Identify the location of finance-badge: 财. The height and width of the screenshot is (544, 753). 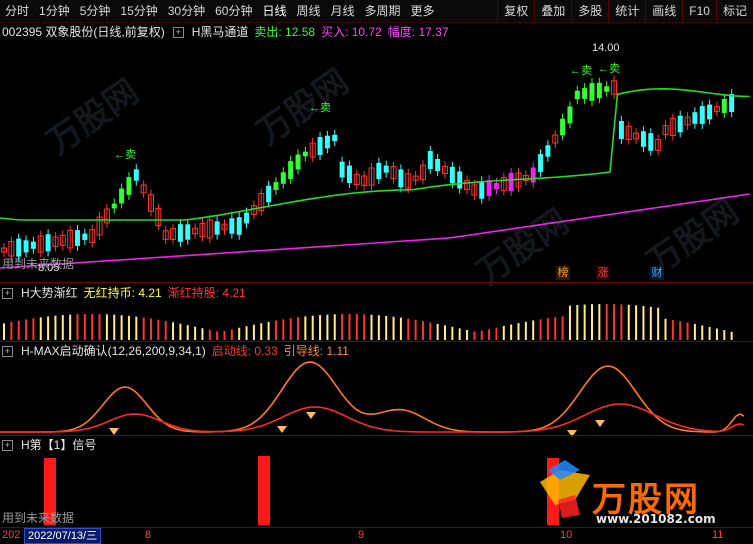
(657, 273).